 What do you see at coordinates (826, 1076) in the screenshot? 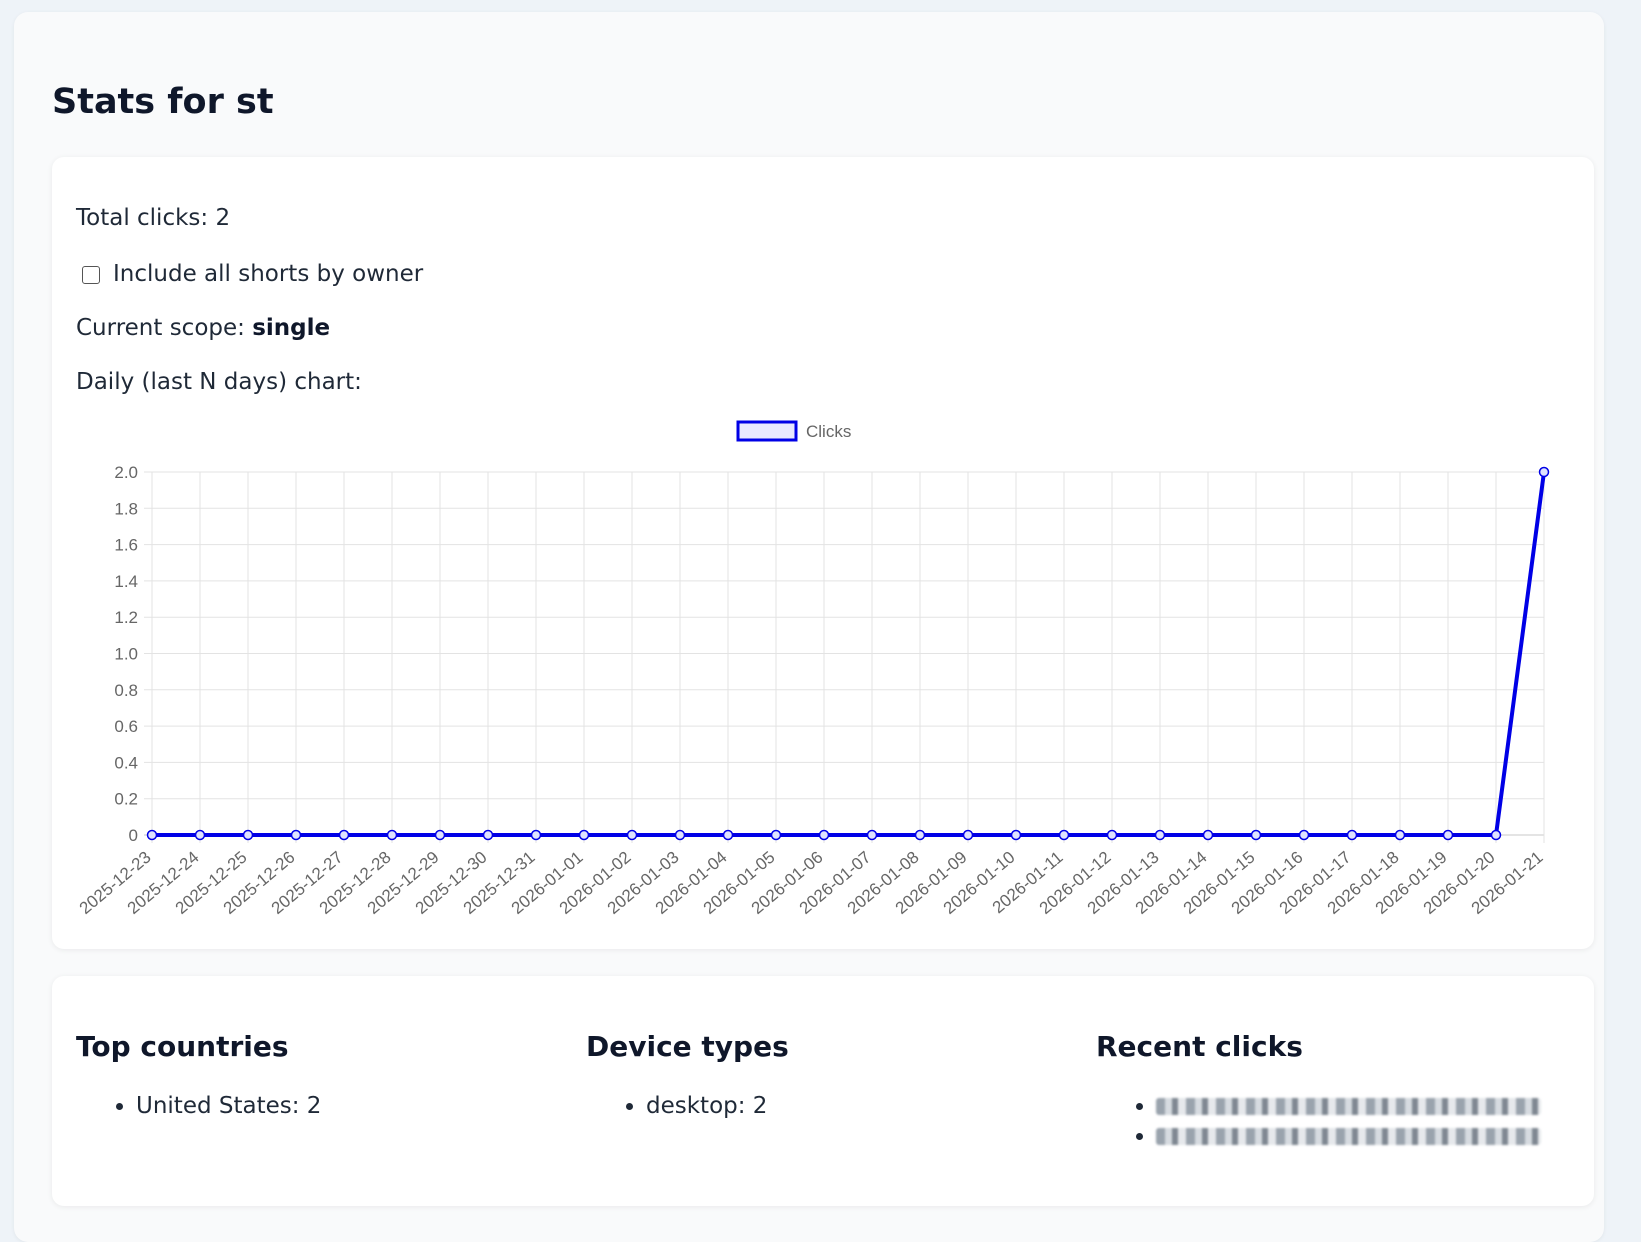
I see `device-types-section: Device types desktop: 2` at bounding box center [826, 1076].